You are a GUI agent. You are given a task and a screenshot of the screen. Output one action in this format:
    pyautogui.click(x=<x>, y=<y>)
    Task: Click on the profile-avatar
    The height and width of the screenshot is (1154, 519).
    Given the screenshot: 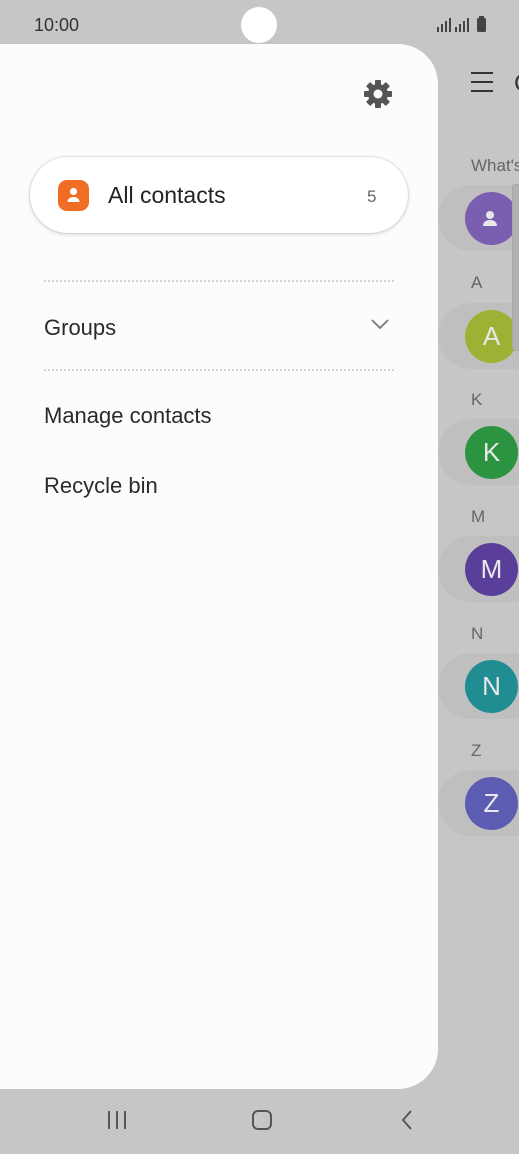 What is the action you would take?
    pyautogui.click(x=491, y=218)
    